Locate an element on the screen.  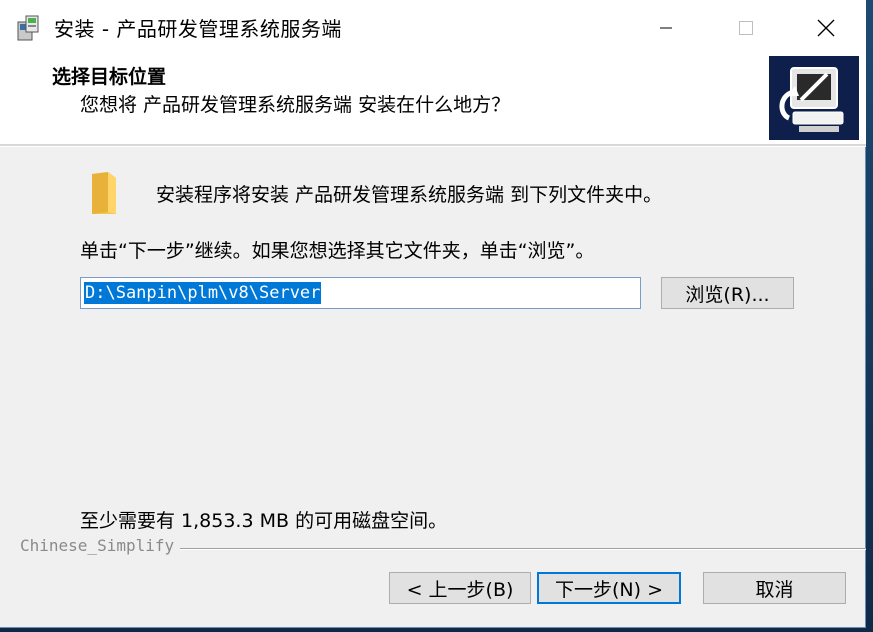
maximize-button is located at coordinates (746, 28).